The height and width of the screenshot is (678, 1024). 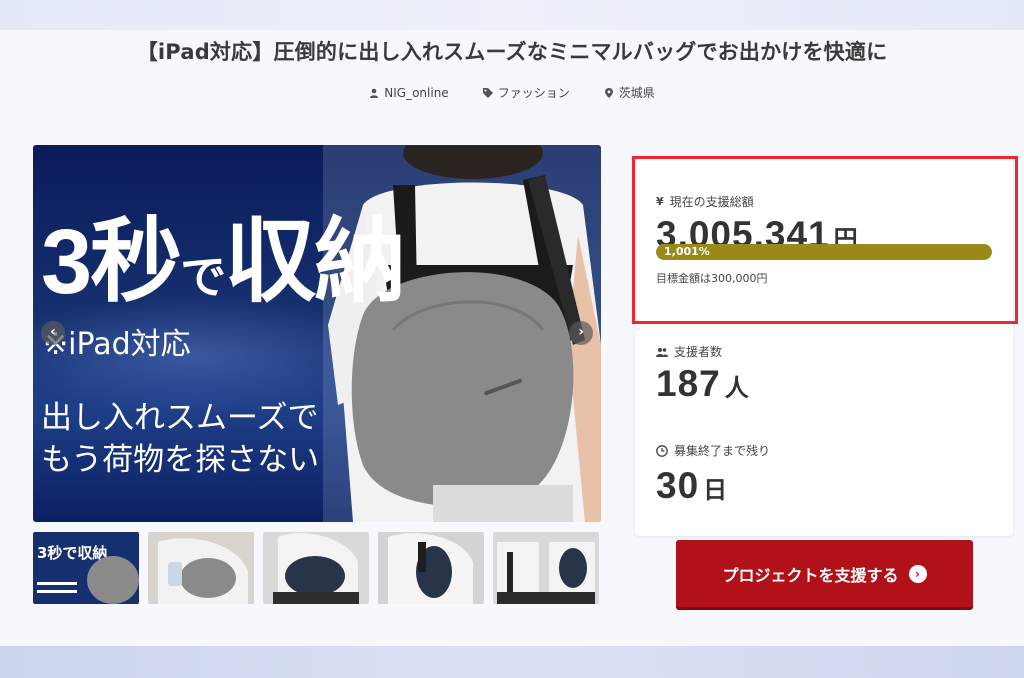 I want to click on project-title: 【iPad対応】圧倒的に出し入れスムーズなミニマルバッグでお出かけを快適に, so click(x=512, y=52).